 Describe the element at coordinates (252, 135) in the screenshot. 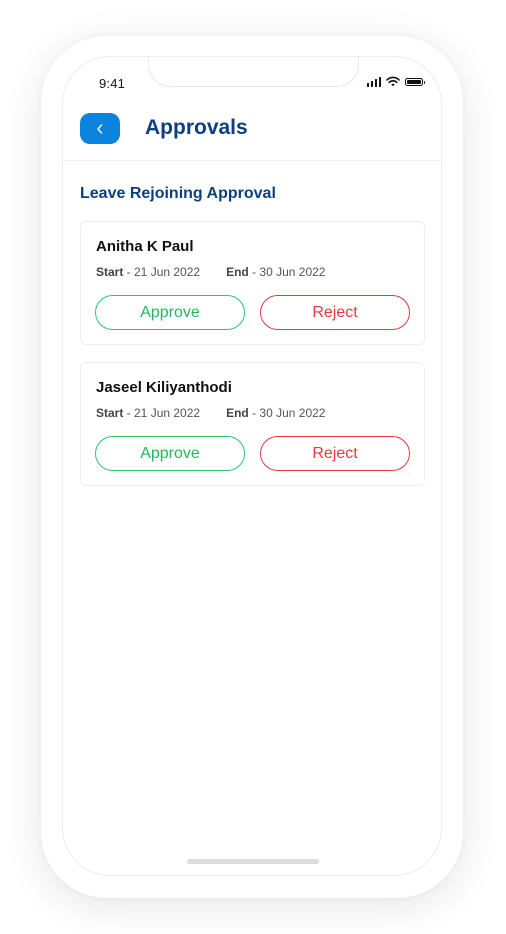

I see `app-header: Approvals` at that location.